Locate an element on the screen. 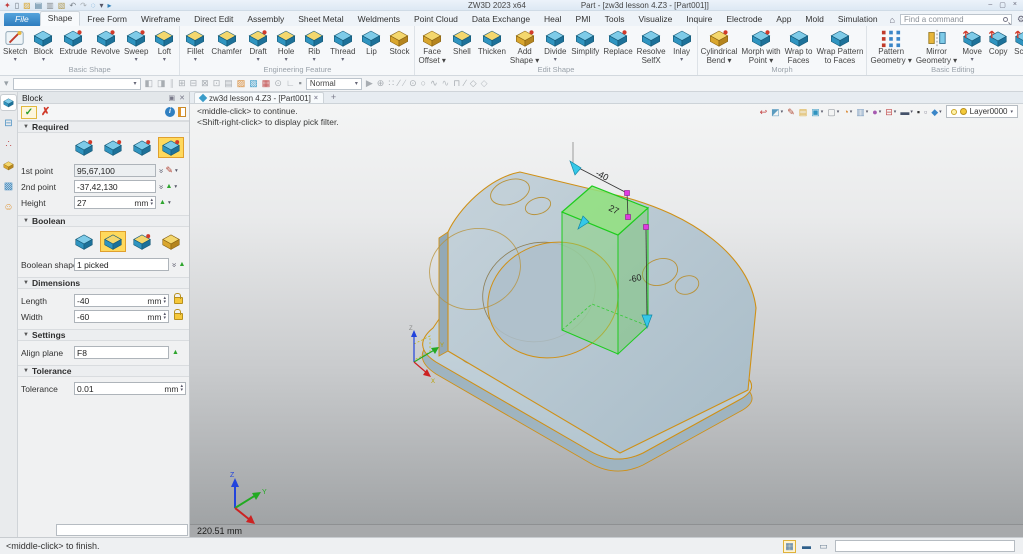 The height and width of the screenshot is (554, 1023). document-tab: zw3d lesson 4.Z3 - [Part001] × is located at coordinates (259, 97).